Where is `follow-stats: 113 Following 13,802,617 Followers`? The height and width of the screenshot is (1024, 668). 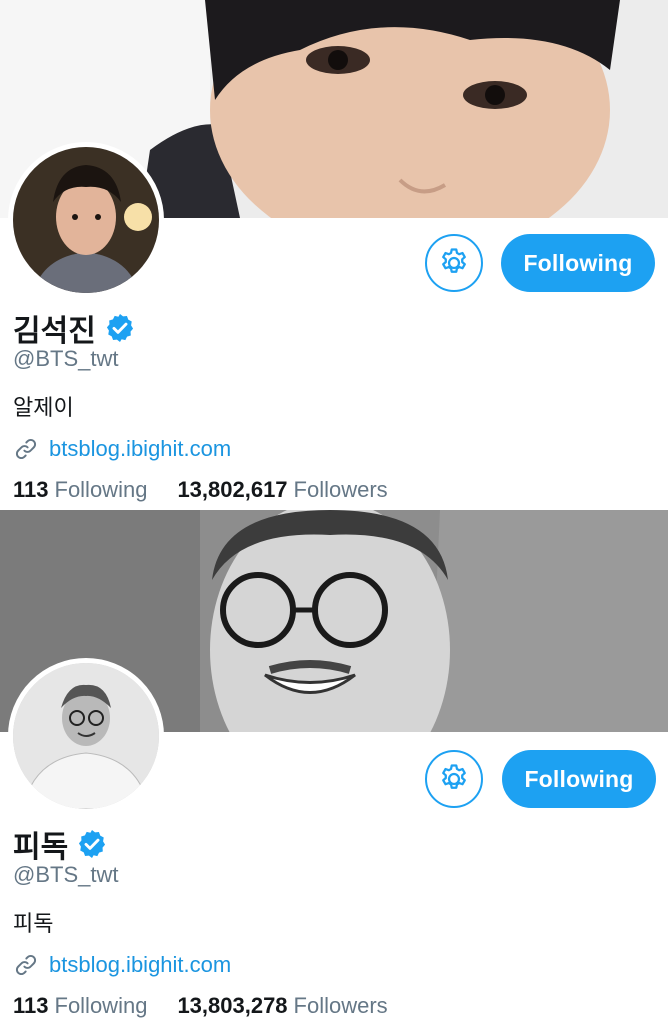
follow-stats: 113 Following 13,802,617 Followers is located at coordinates (215, 490).